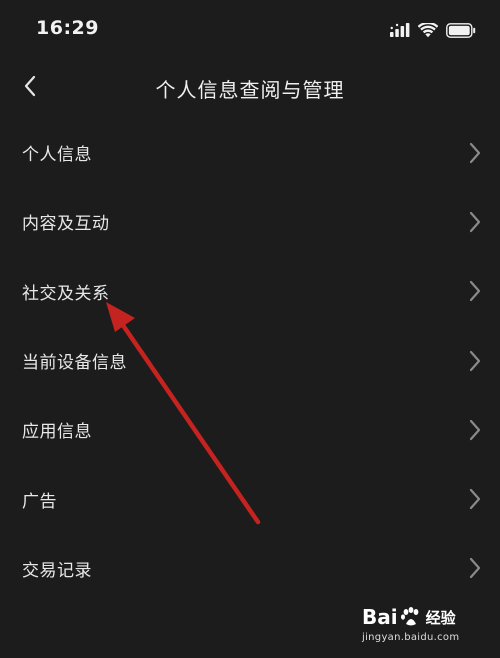 The width and height of the screenshot is (500, 658). I want to click on menu-item-label: 内容及互动, so click(66, 224).